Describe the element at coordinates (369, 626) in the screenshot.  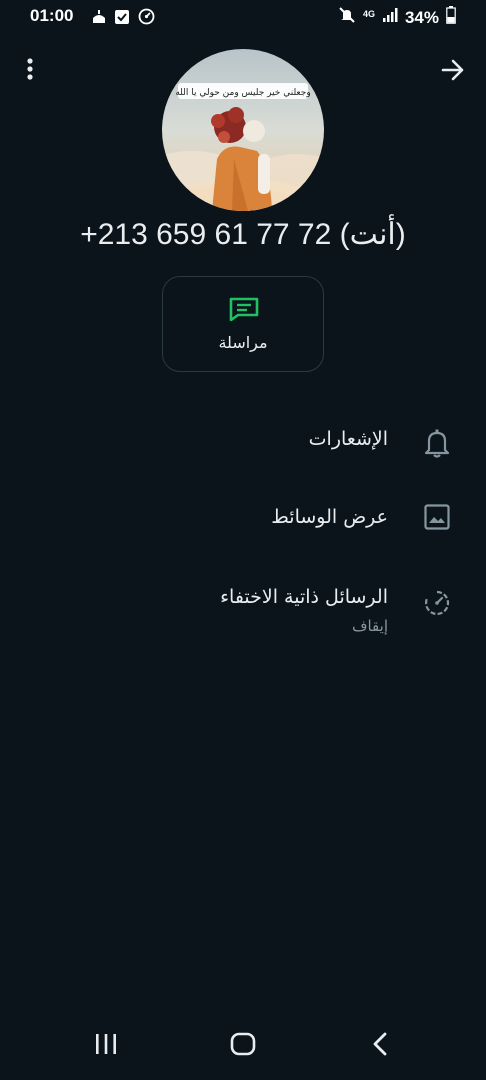
I see `disappearing-messages-value: إيقاف` at that location.